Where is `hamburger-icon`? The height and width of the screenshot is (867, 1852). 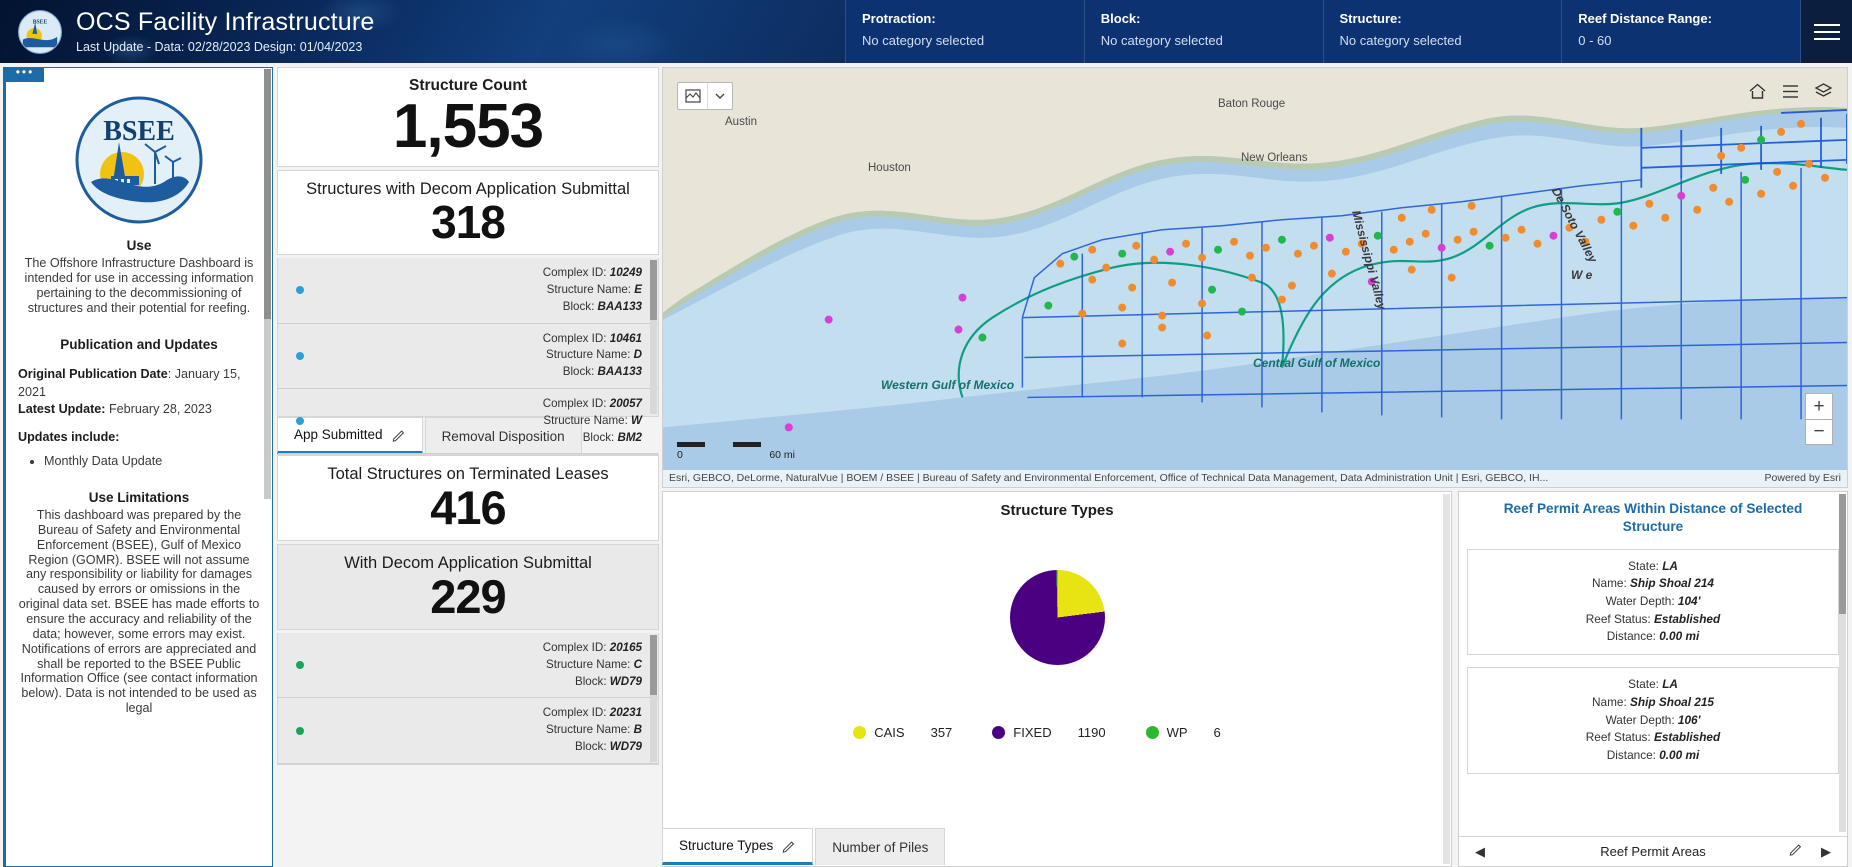
hamburger-icon is located at coordinates (1826, 31).